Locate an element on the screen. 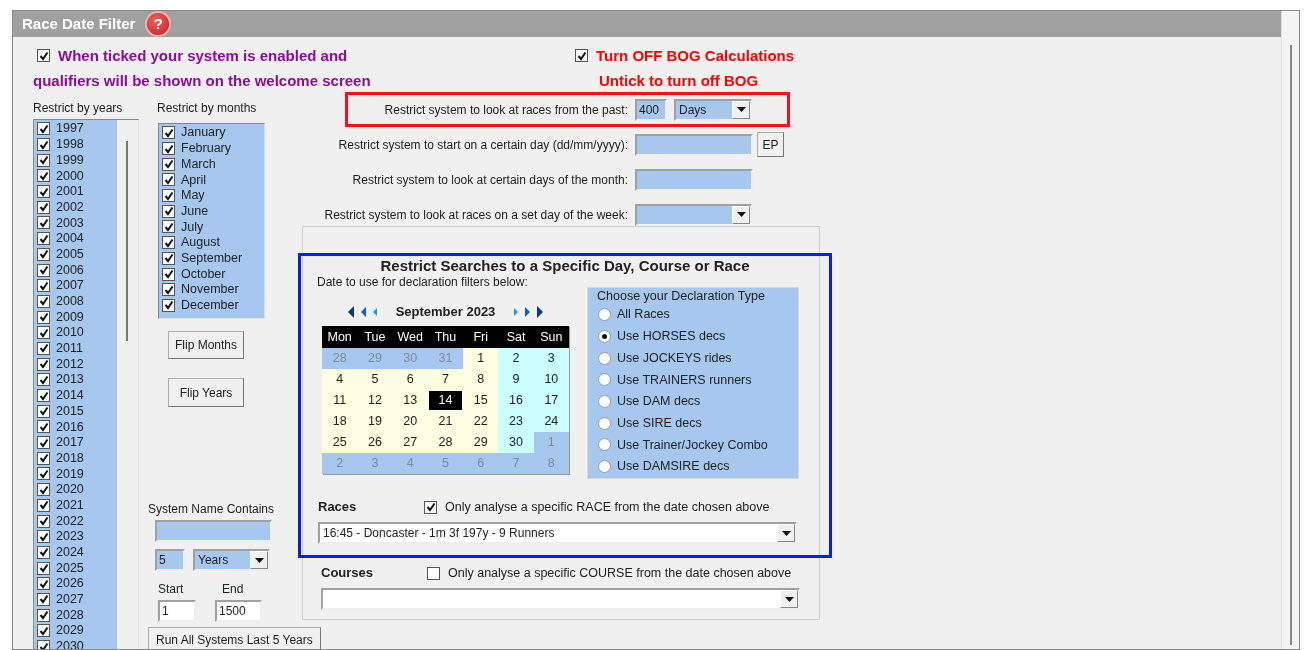  calendar-day: 23 is located at coordinates (516, 421).